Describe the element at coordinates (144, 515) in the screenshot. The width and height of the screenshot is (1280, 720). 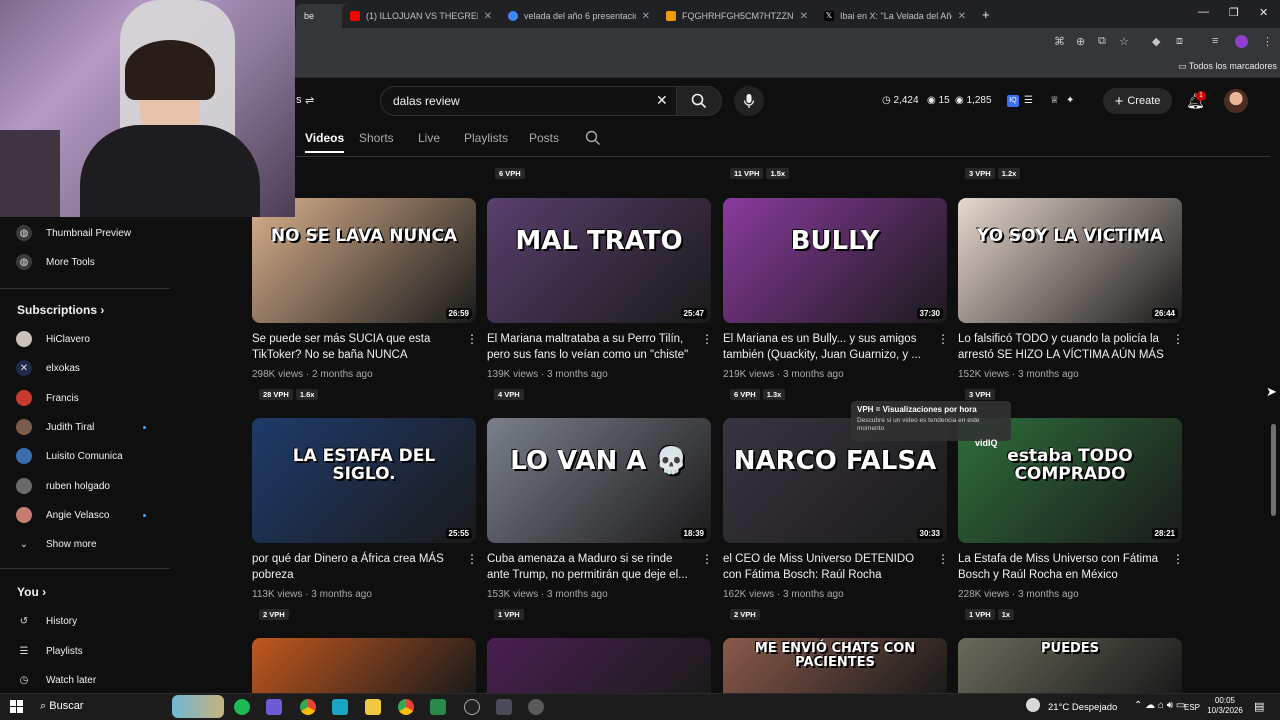
I see `new-content-dot` at that location.